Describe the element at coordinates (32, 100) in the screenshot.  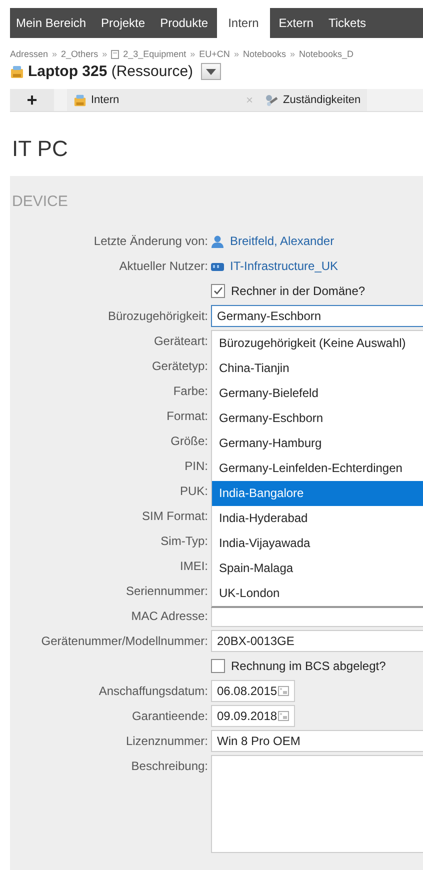
I see `add-button: +` at that location.